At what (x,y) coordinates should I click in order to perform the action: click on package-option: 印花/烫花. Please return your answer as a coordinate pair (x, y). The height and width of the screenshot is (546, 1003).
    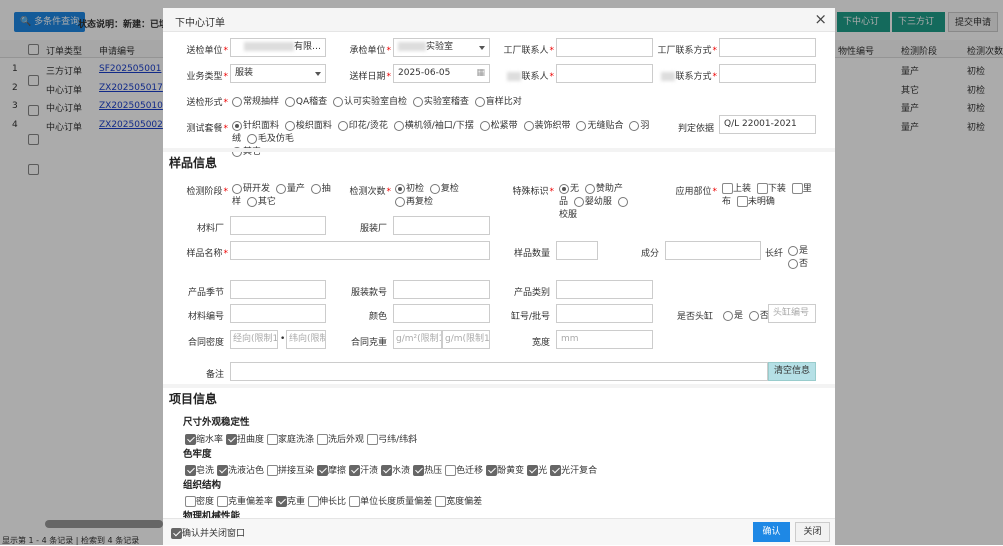
    Looking at the image, I should click on (362, 125).